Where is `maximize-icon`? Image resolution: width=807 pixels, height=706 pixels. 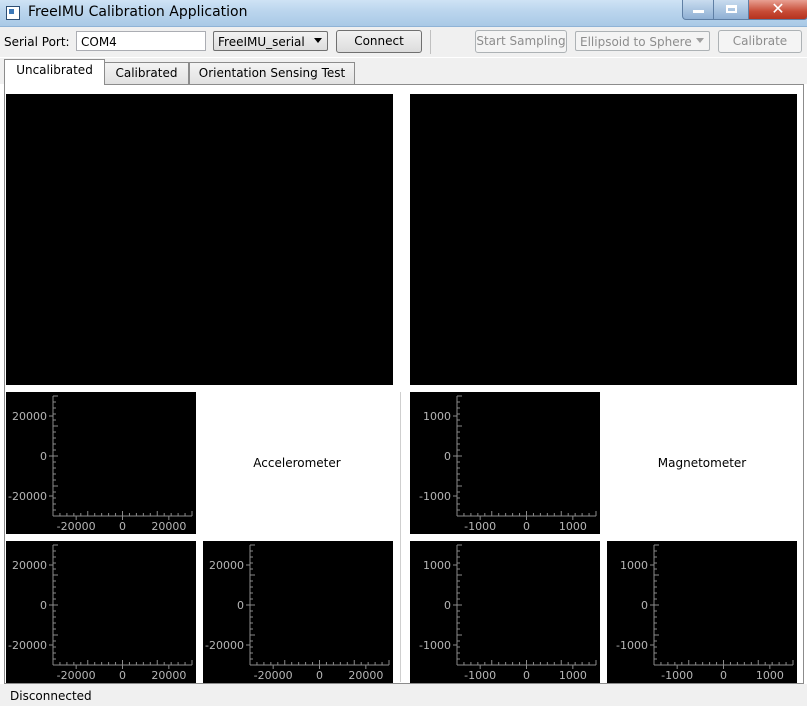 maximize-icon is located at coordinates (731, 9).